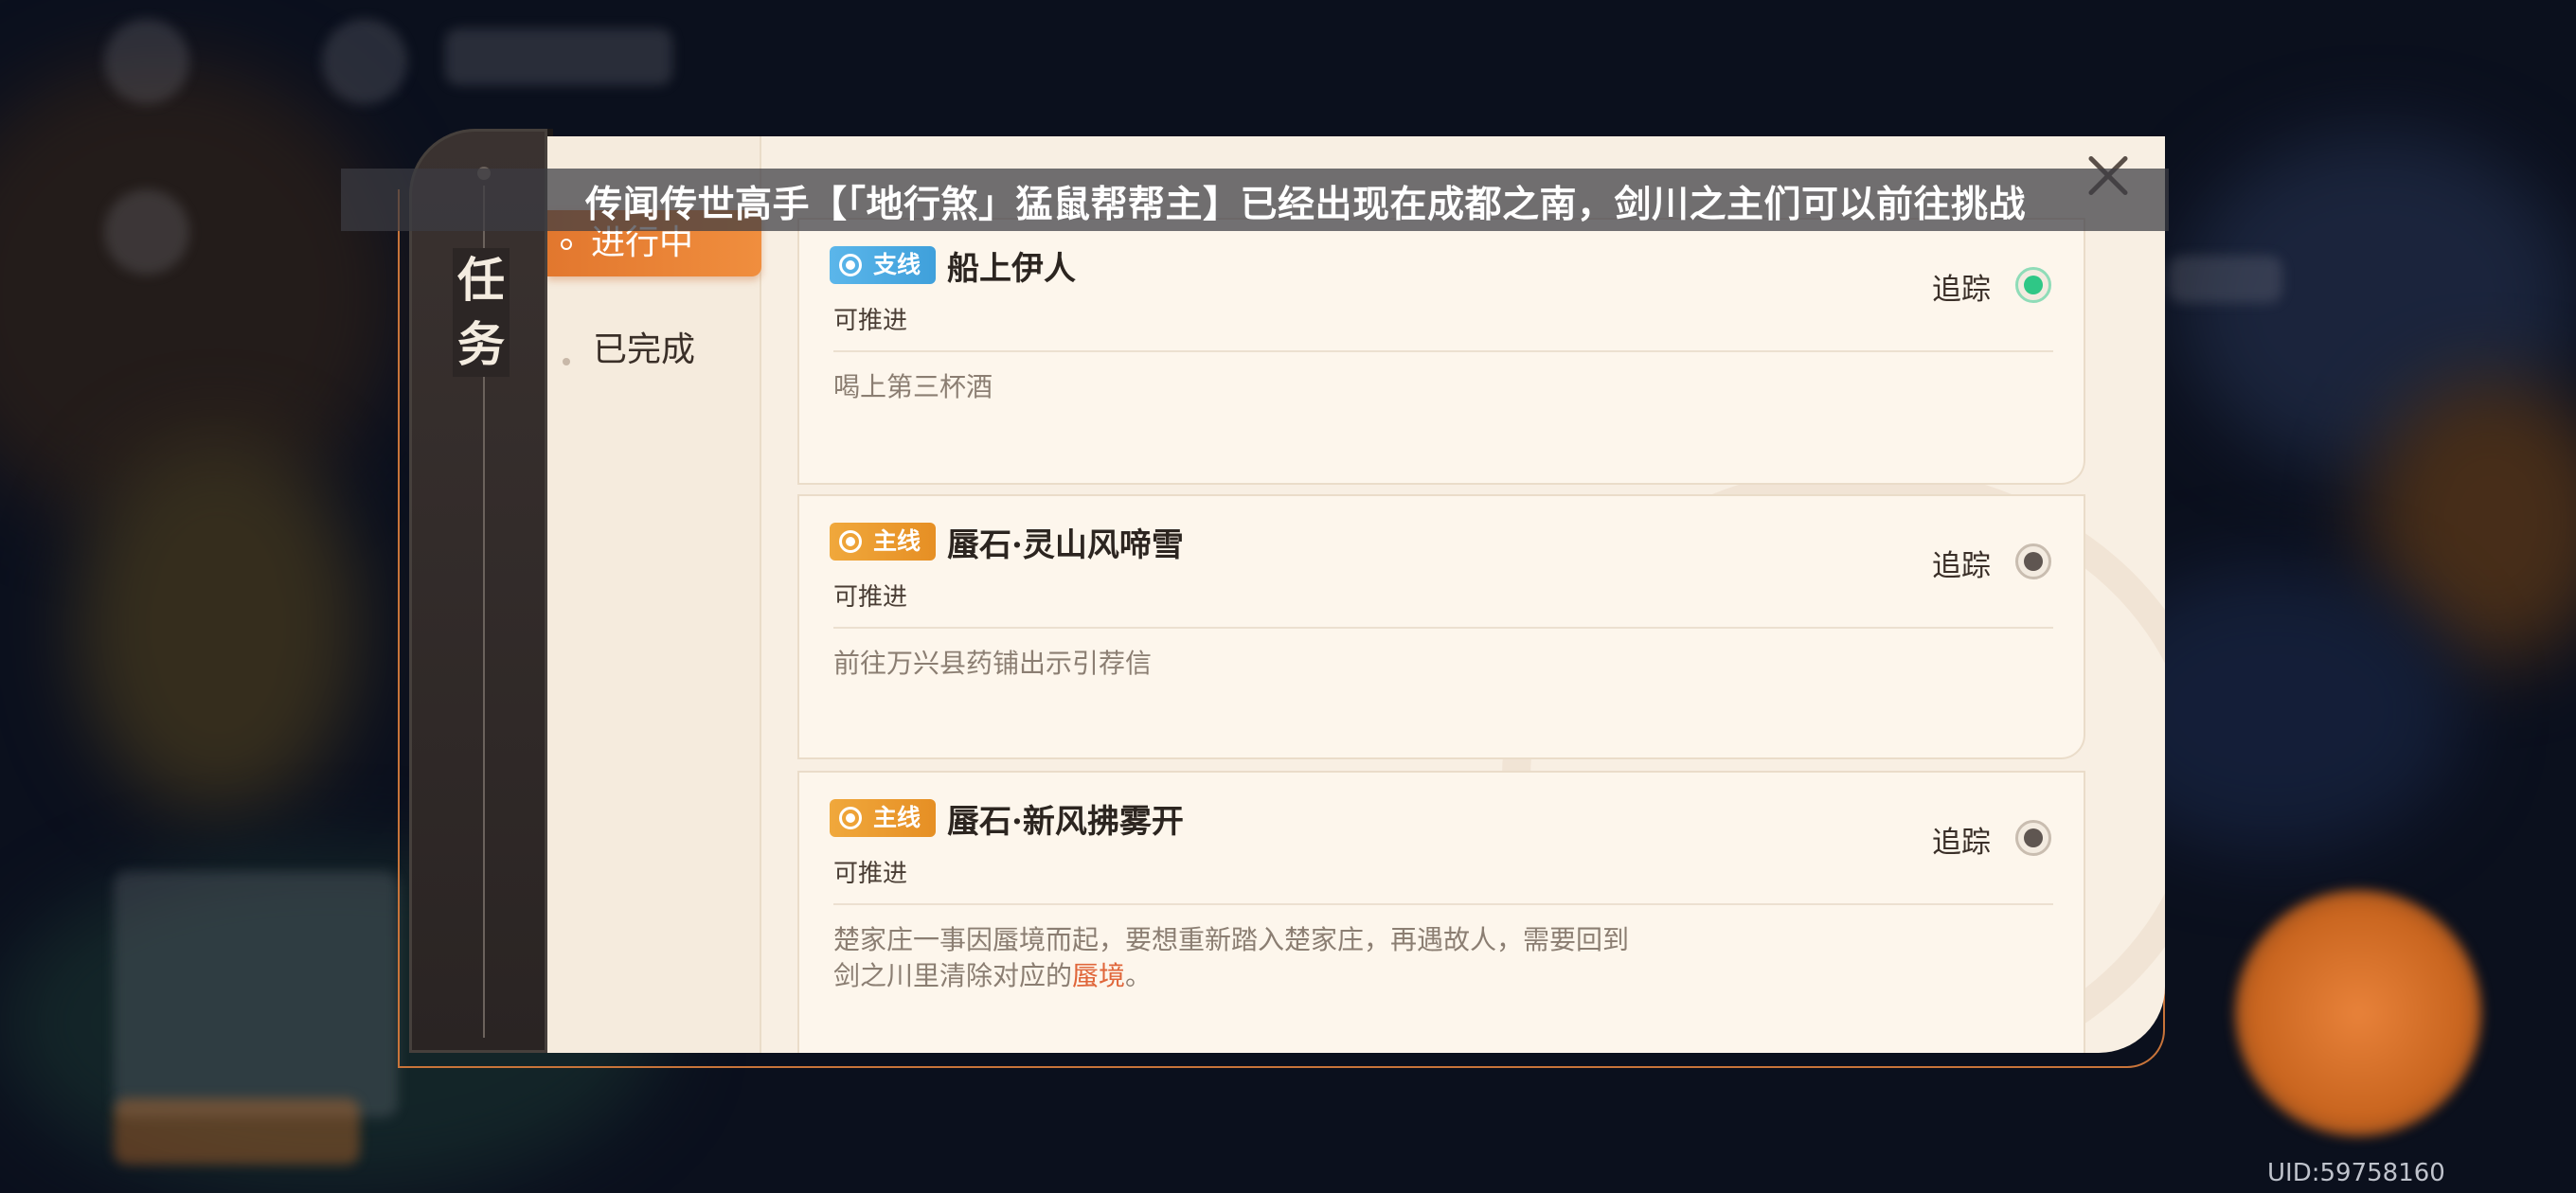 Image resolution: width=2576 pixels, height=1193 pixels. What do you see at coordinates (566, 361) in the screenshot?
I see `nav-dot-icon` at bounding box center [566, 361].